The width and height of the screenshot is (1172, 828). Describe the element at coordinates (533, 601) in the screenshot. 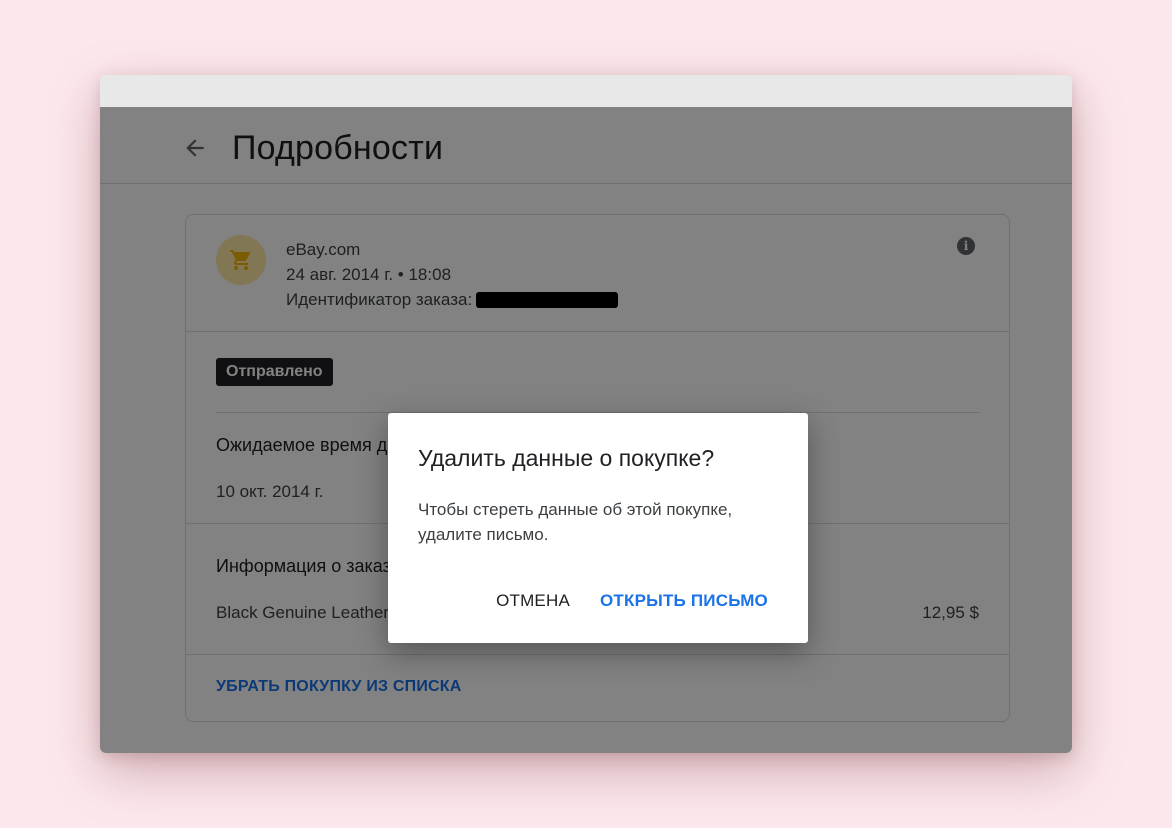

I see `cancel-button: ОТМЕНА` at that location.